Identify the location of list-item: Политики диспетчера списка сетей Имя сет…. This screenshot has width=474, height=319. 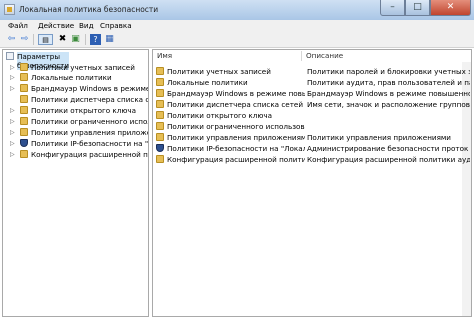
(313, 105).